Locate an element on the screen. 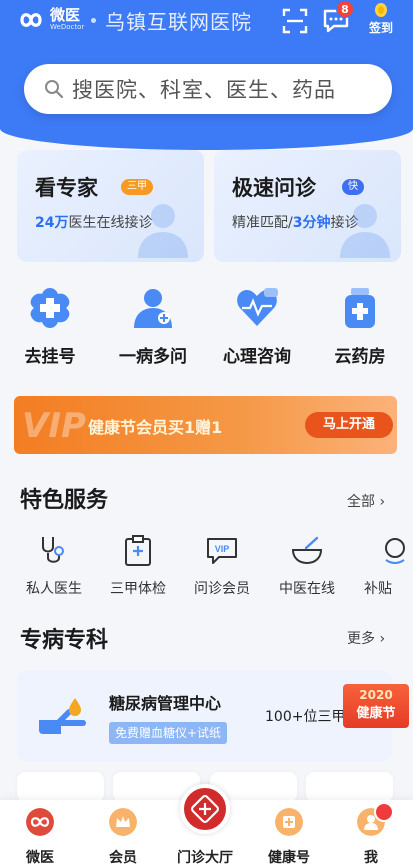 This screenshot has width=413, height=867. quick-register: 去挂号 is located at coordinates (50, 326).